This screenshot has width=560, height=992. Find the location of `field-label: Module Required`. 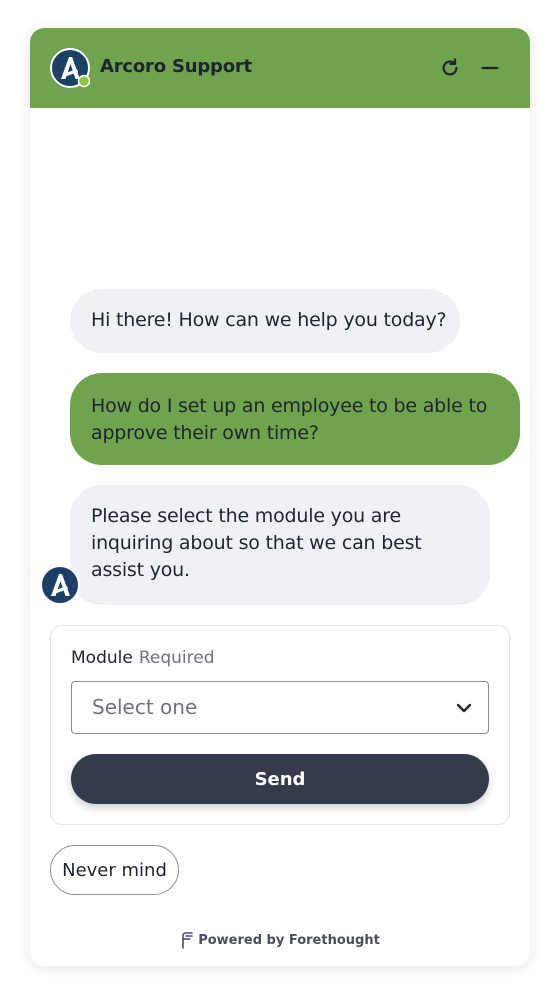

field-label: Module Required is located at coordinates (143, 658).